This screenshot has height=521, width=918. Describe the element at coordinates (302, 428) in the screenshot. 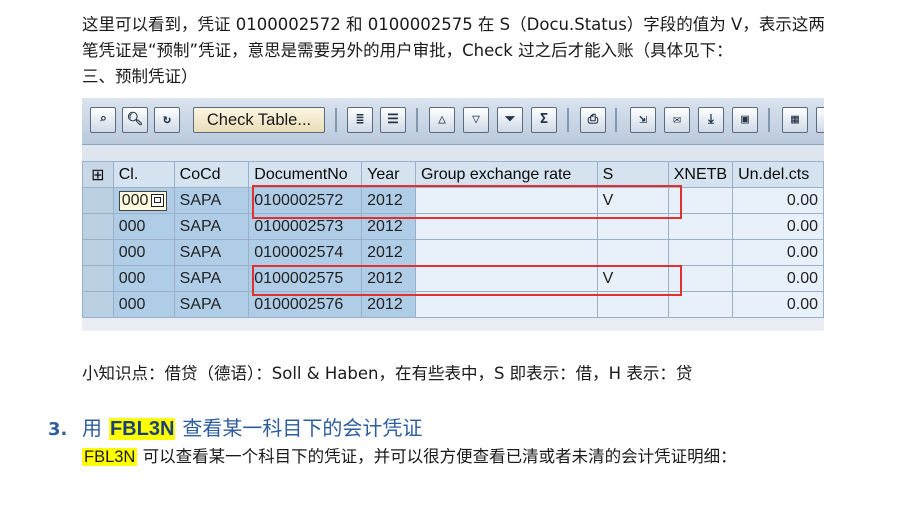

I see `section-title-rest: 查看某一科目下的会计凭证` at that location.